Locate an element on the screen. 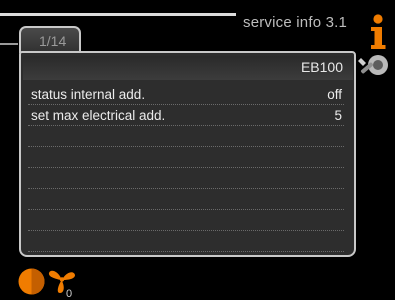 The height and width of the screenshot is (300, 395). tools-icon is located at coordinates (375, 66).